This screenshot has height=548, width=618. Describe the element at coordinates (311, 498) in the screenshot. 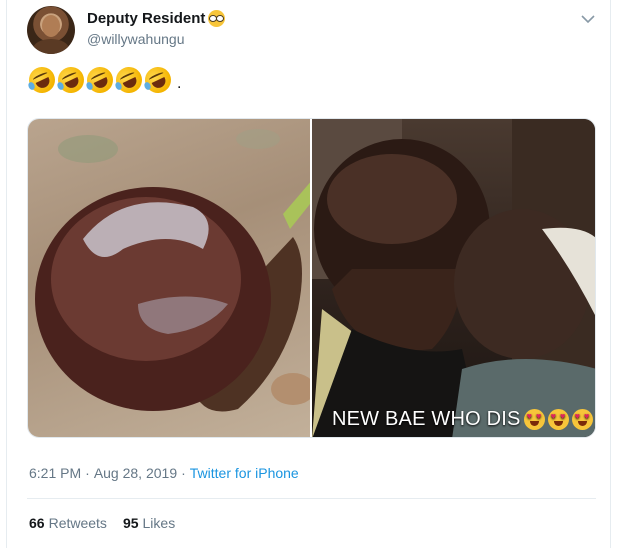

I see `divider` at that location.